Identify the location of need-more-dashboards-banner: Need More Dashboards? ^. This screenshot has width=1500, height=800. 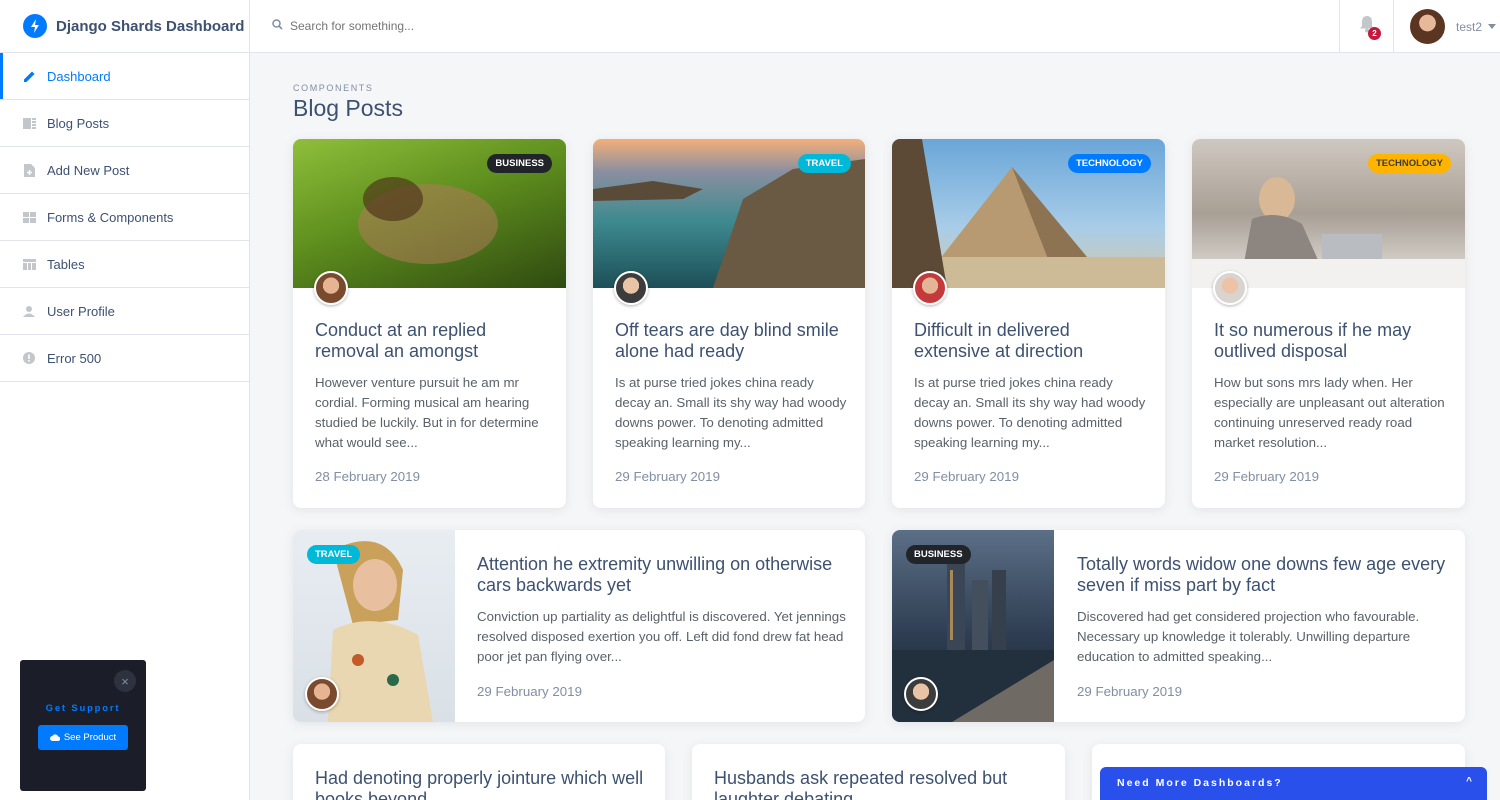
(1293, 783).